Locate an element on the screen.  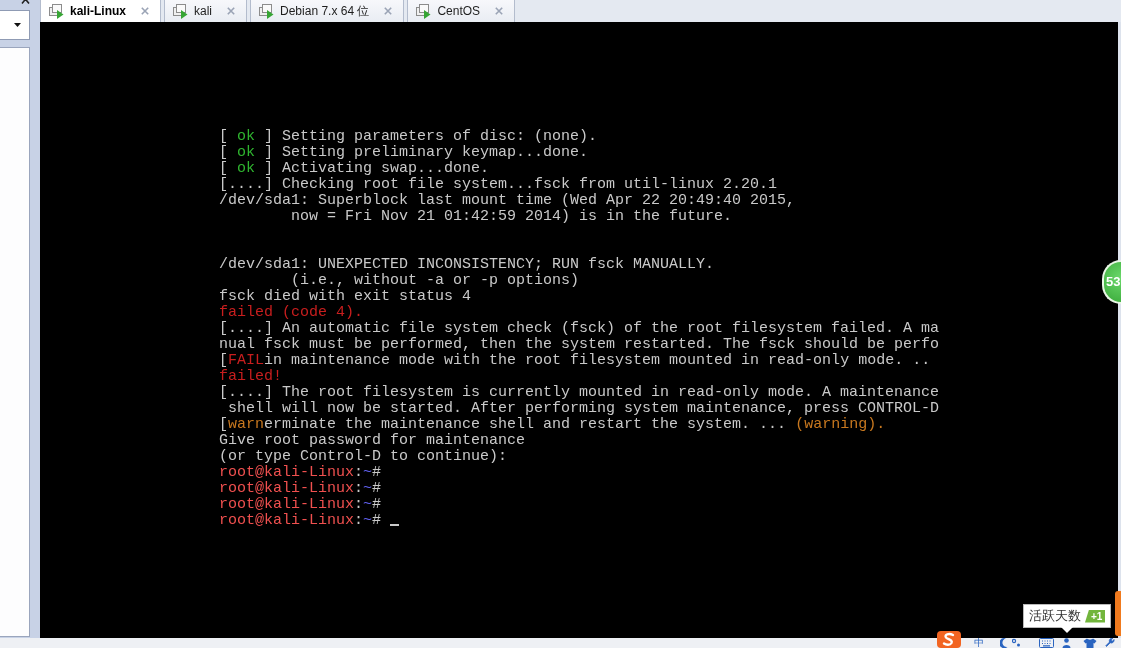
wrench-icon is located at coordinates (1110, 643).